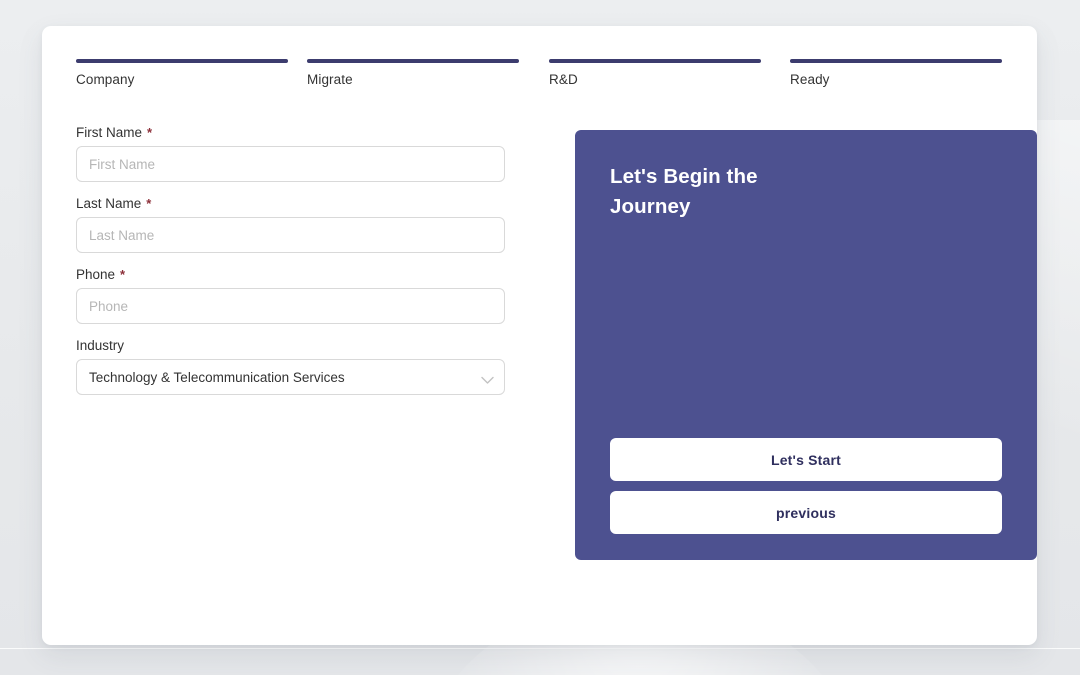 The height and width of the screenshot is (675, 1080). I want to click on industry-label: Industry, so click(100, 345).